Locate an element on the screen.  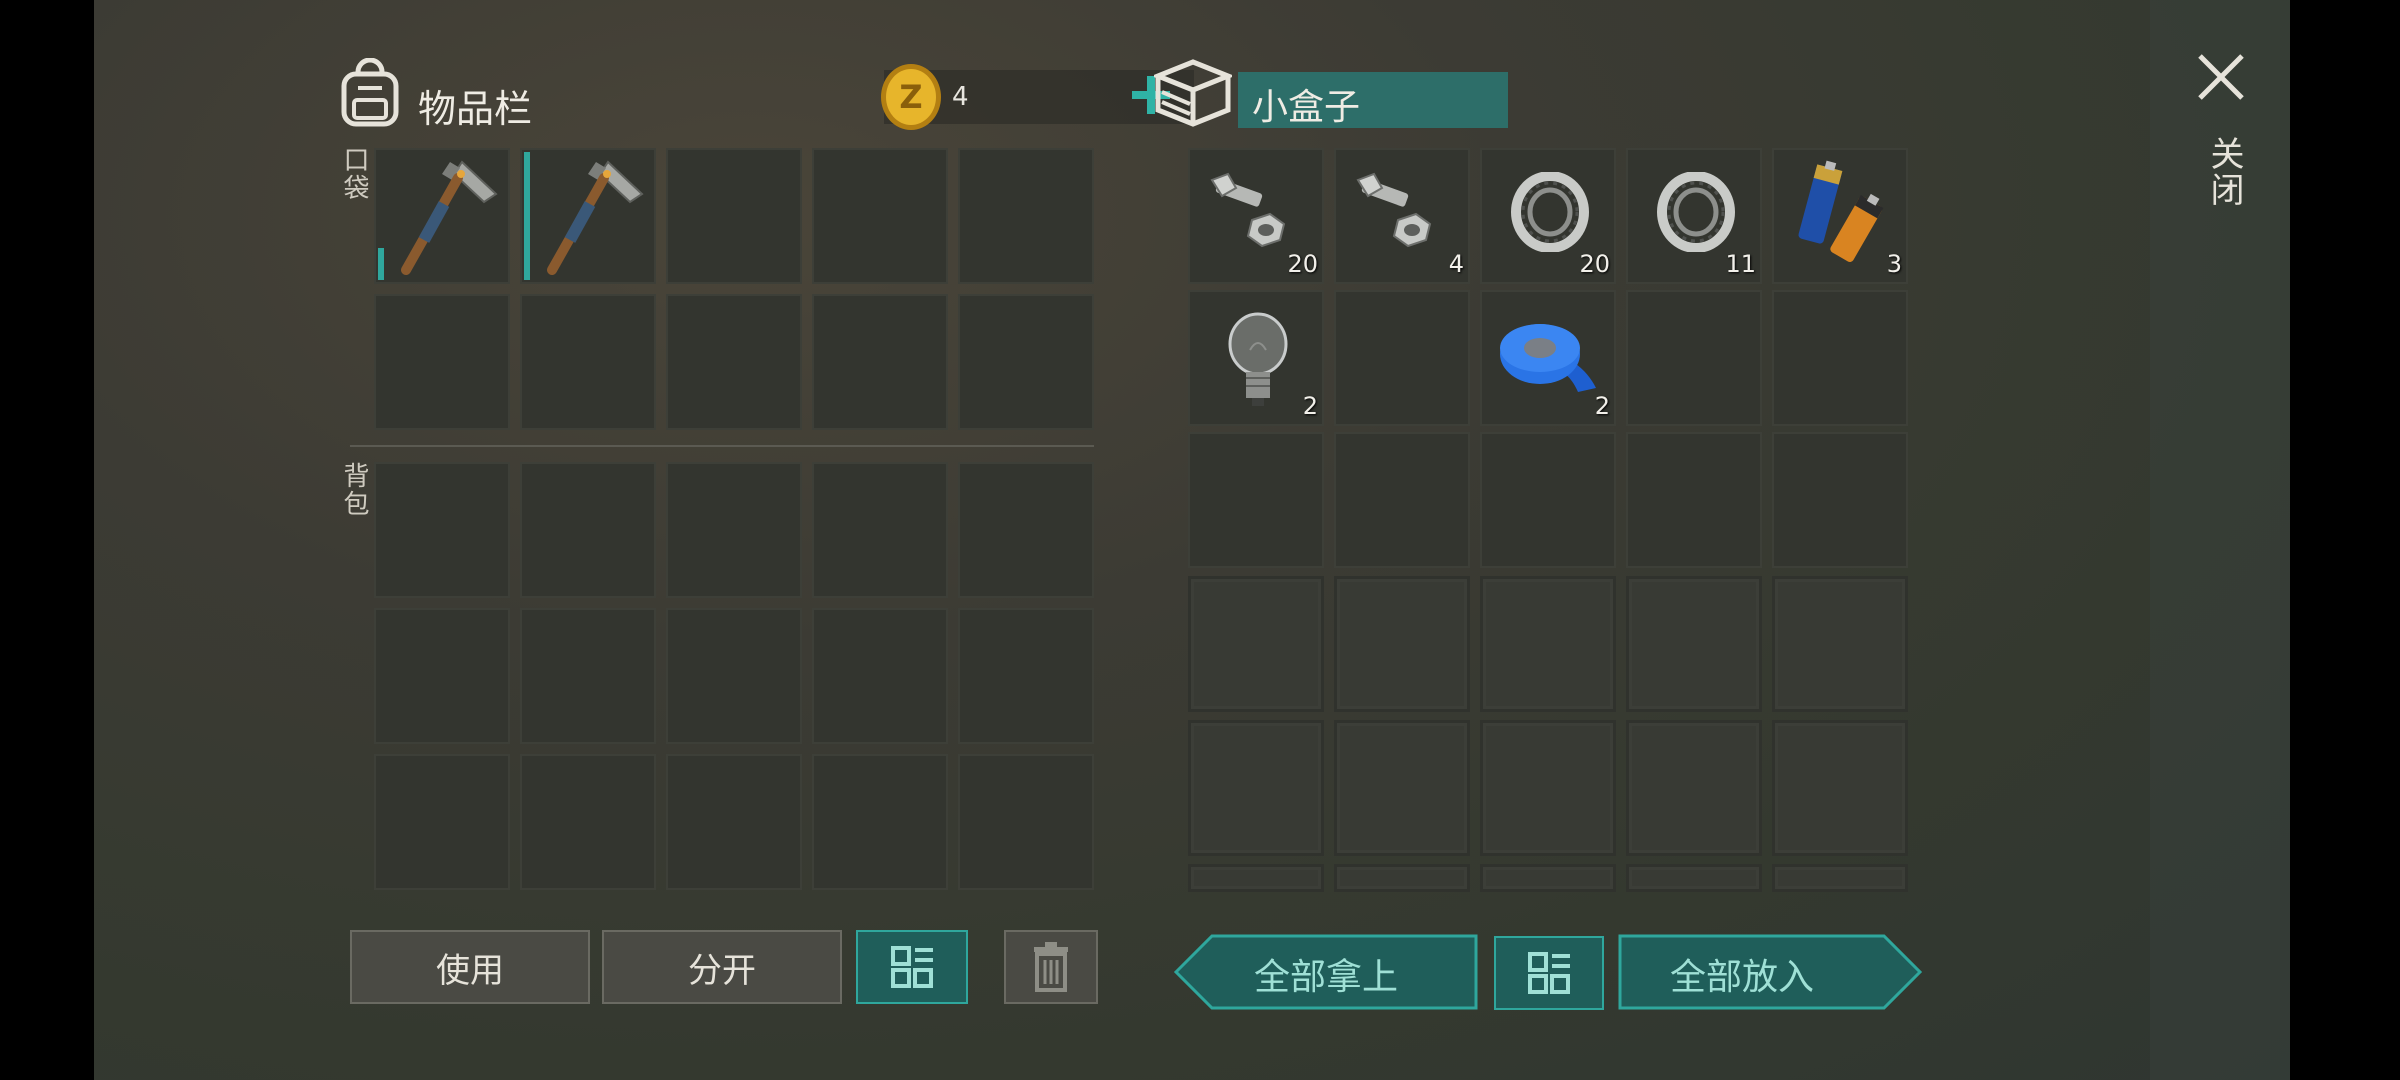
container-slot-3: 20 is located at coordinates (1548, 216).